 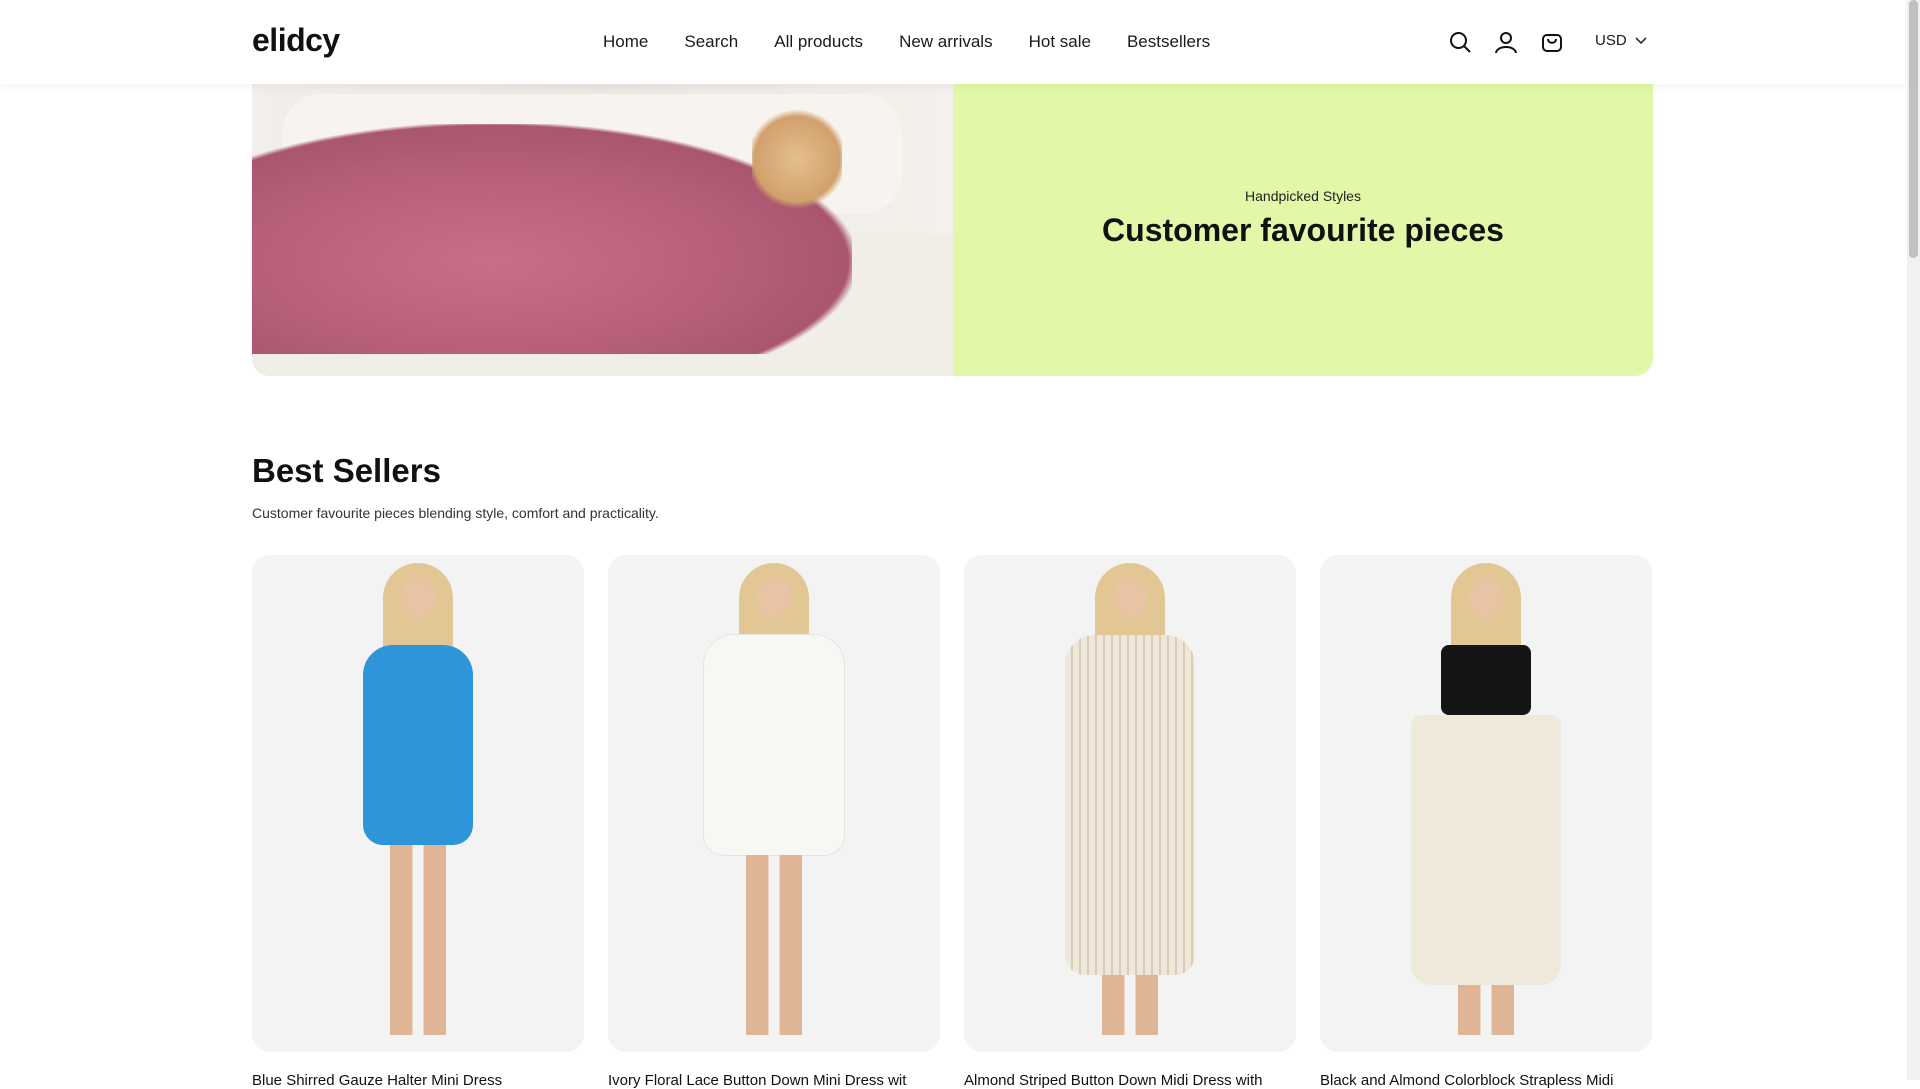 I want to click on header-actions, so click(x=1506, y=42).